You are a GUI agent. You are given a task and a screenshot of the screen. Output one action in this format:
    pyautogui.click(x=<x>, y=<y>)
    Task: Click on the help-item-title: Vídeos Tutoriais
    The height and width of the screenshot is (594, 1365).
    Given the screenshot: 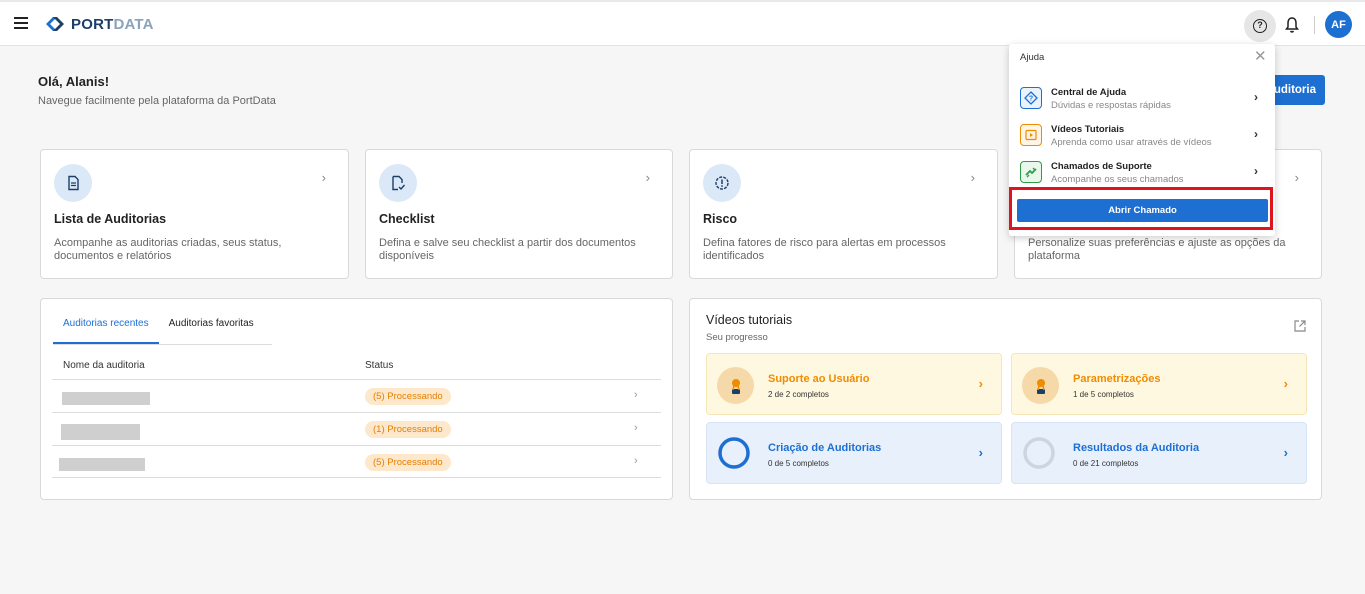 What is the action you would take?
    pyautogui.click(x=1088, y=129)
    